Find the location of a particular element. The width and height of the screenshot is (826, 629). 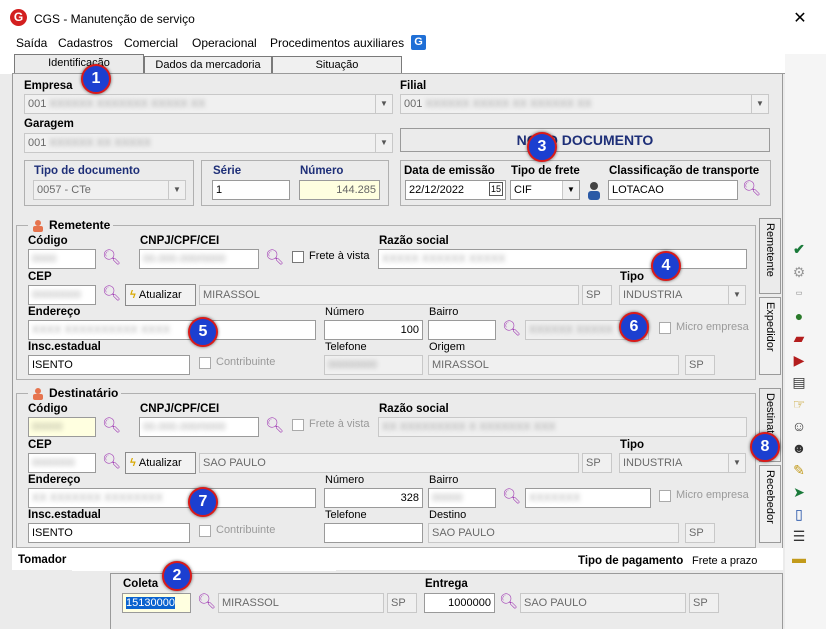

menu-procedimentos: Procedimentos auxiliares is located at coordinates (337, 43).